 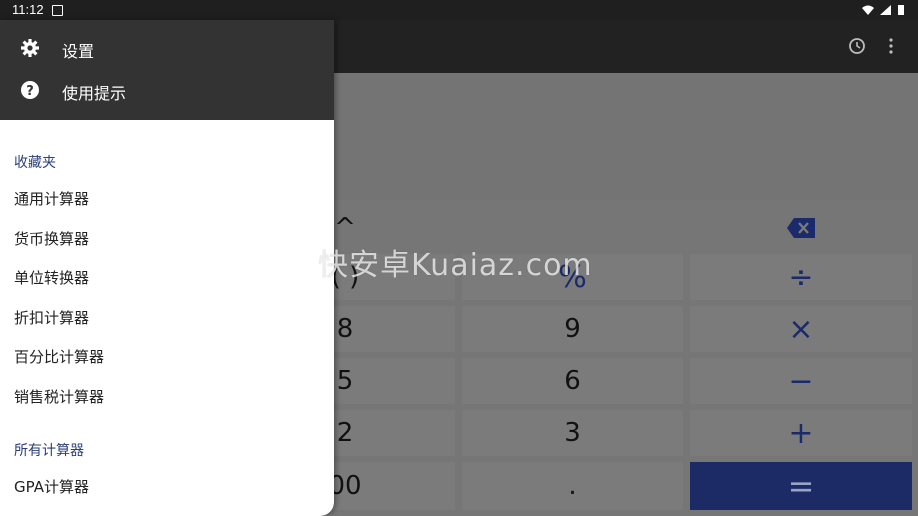 What do you see at coordinates (49, 451) in the screenshot?
I see `section-title-all-calculators: 所有计算器` at bounding box center [49, 451].